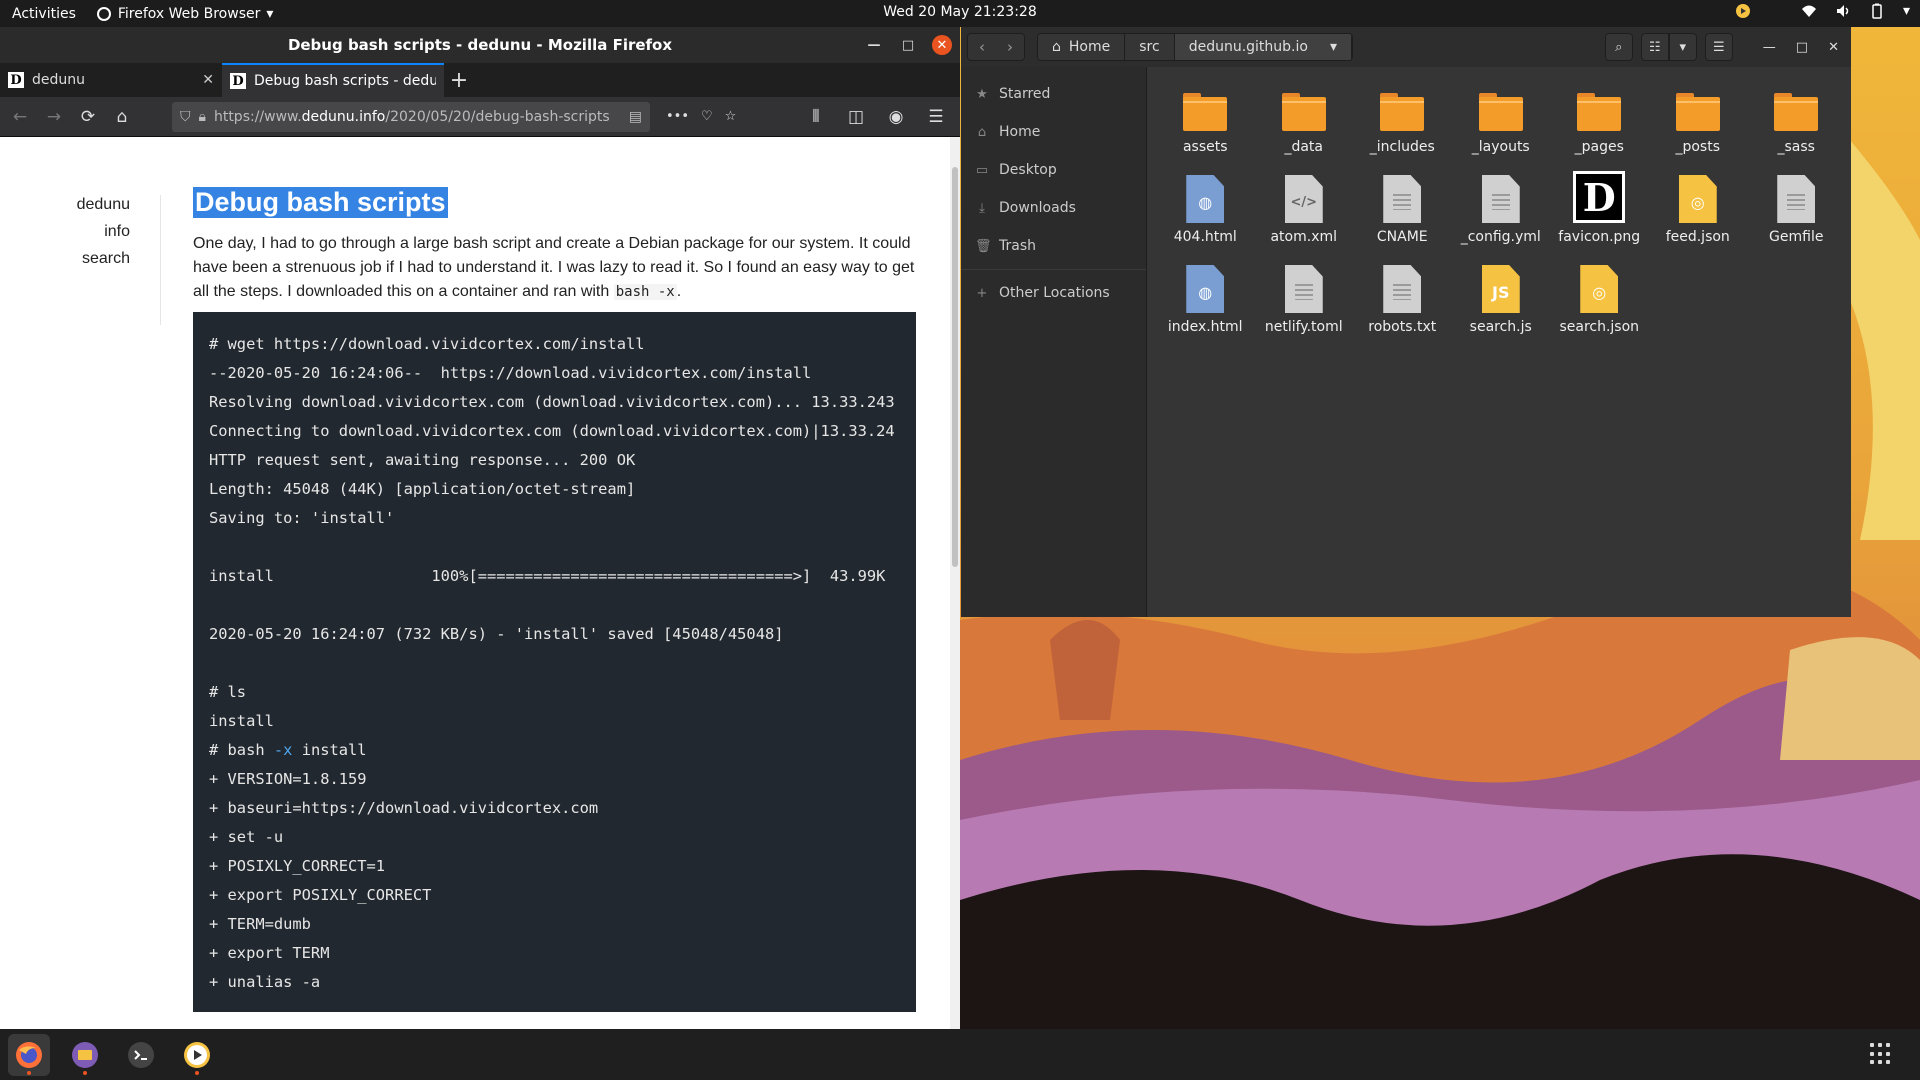 The height and width of the screenshot is (1080, 1920). What do you see at coordinates (1053, 293) in the screenshot?
I see `sidebar-item-other-locations: + Other Locations` at bounding box center [1053, 293].